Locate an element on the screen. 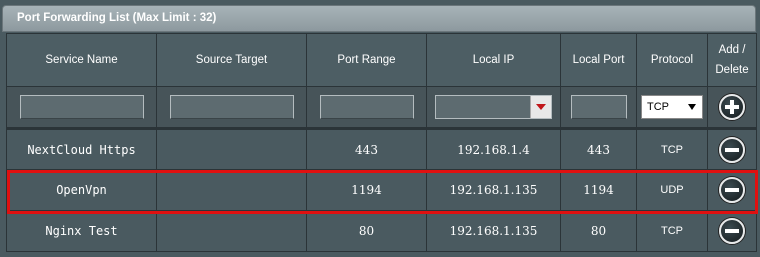  service-name-input is located at coordinates (81, 107).